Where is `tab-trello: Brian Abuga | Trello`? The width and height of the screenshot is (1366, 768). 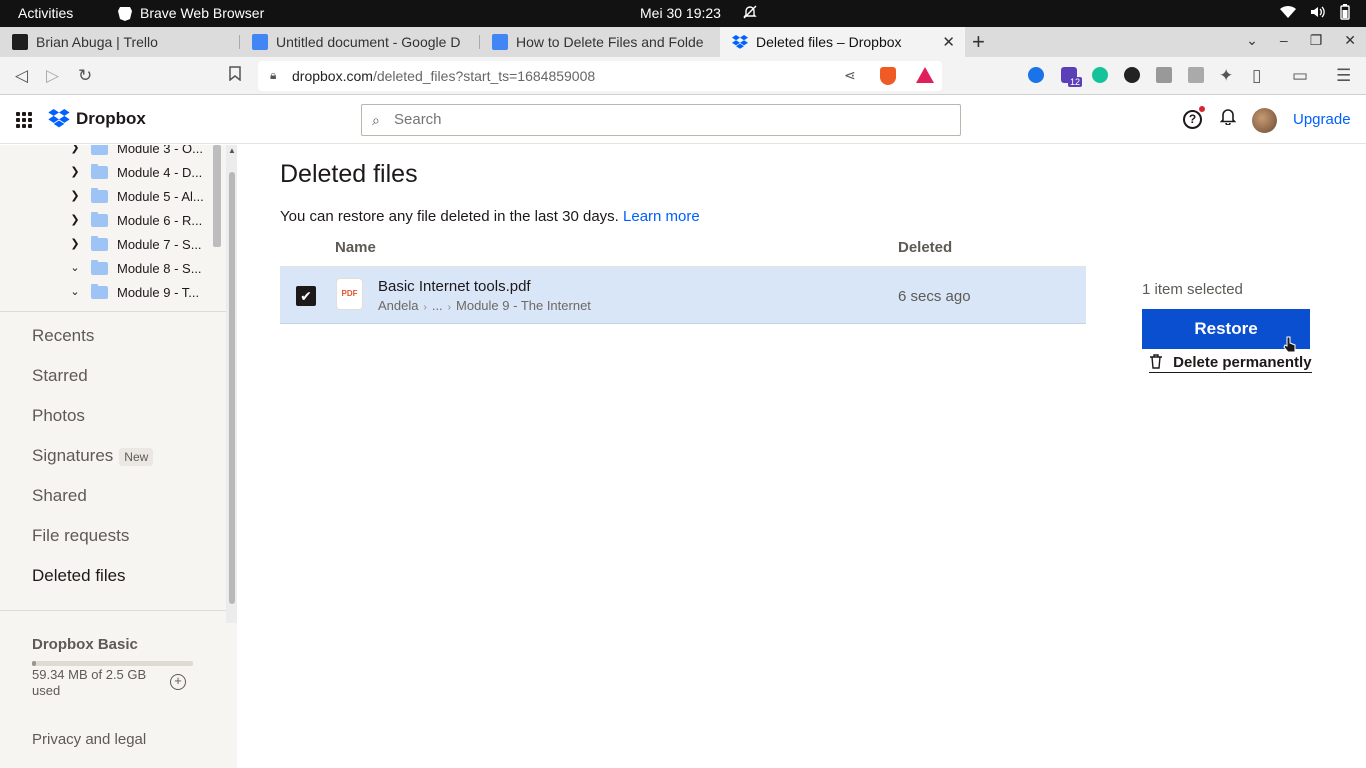
tab-trello: Brian Abuga | Trello is located at coordinates (120, 42).